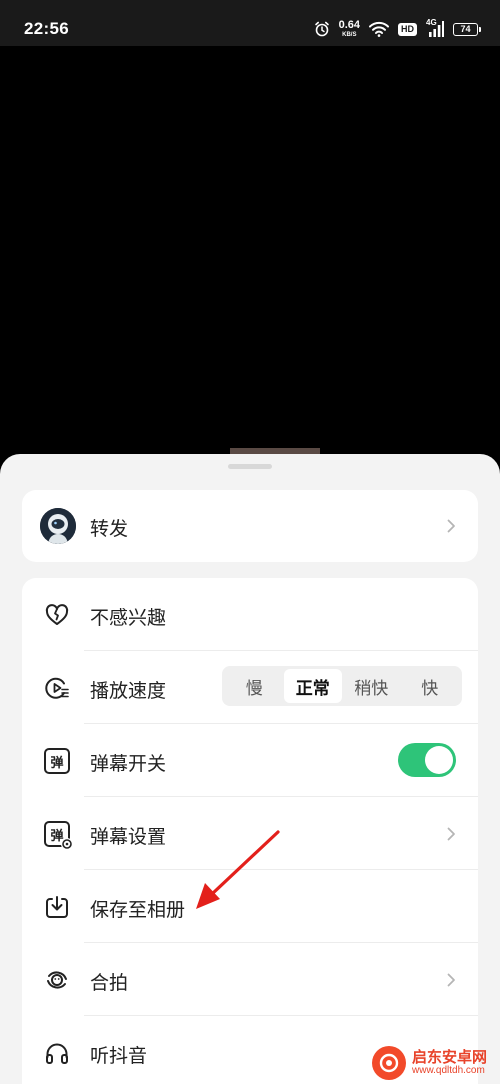  What do you see at coordinates (128, 618) in the screenshot?
I see `not-interested-label: 不感兴趣` at bounding box center [128, 618].